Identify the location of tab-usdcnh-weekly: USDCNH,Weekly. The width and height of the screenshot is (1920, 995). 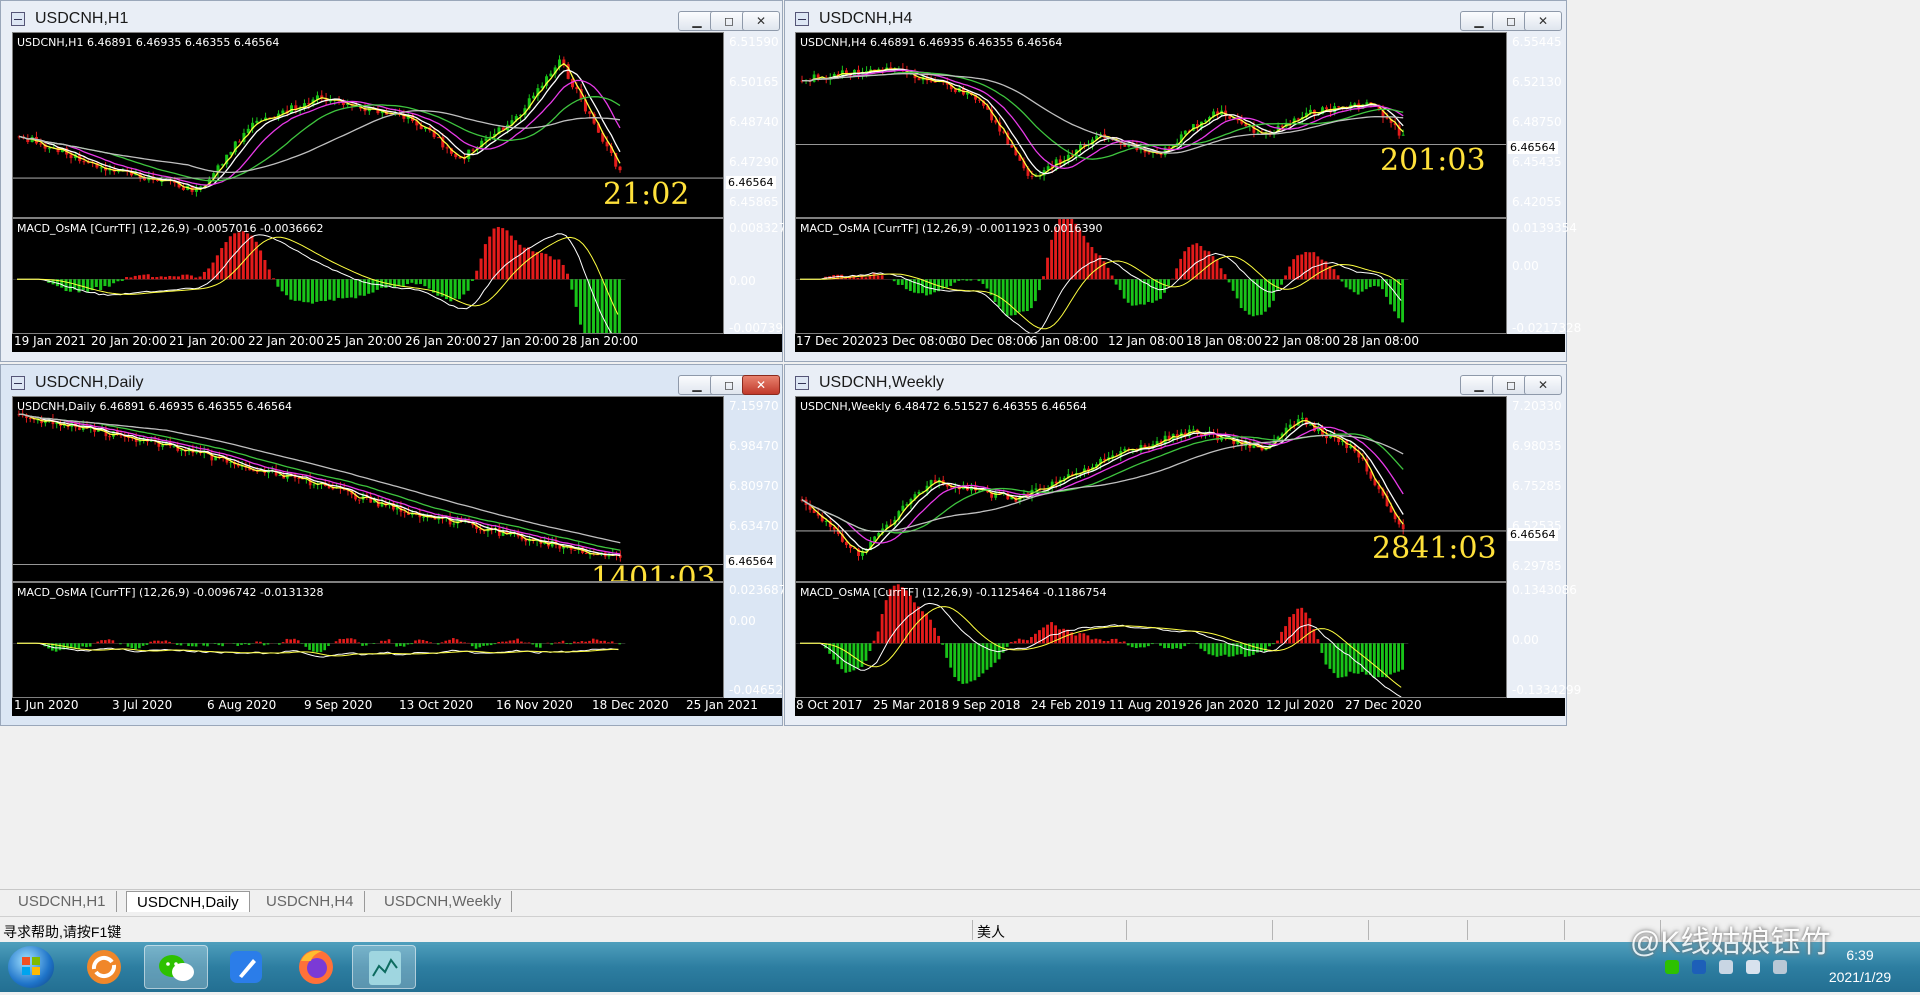
(443, 901).